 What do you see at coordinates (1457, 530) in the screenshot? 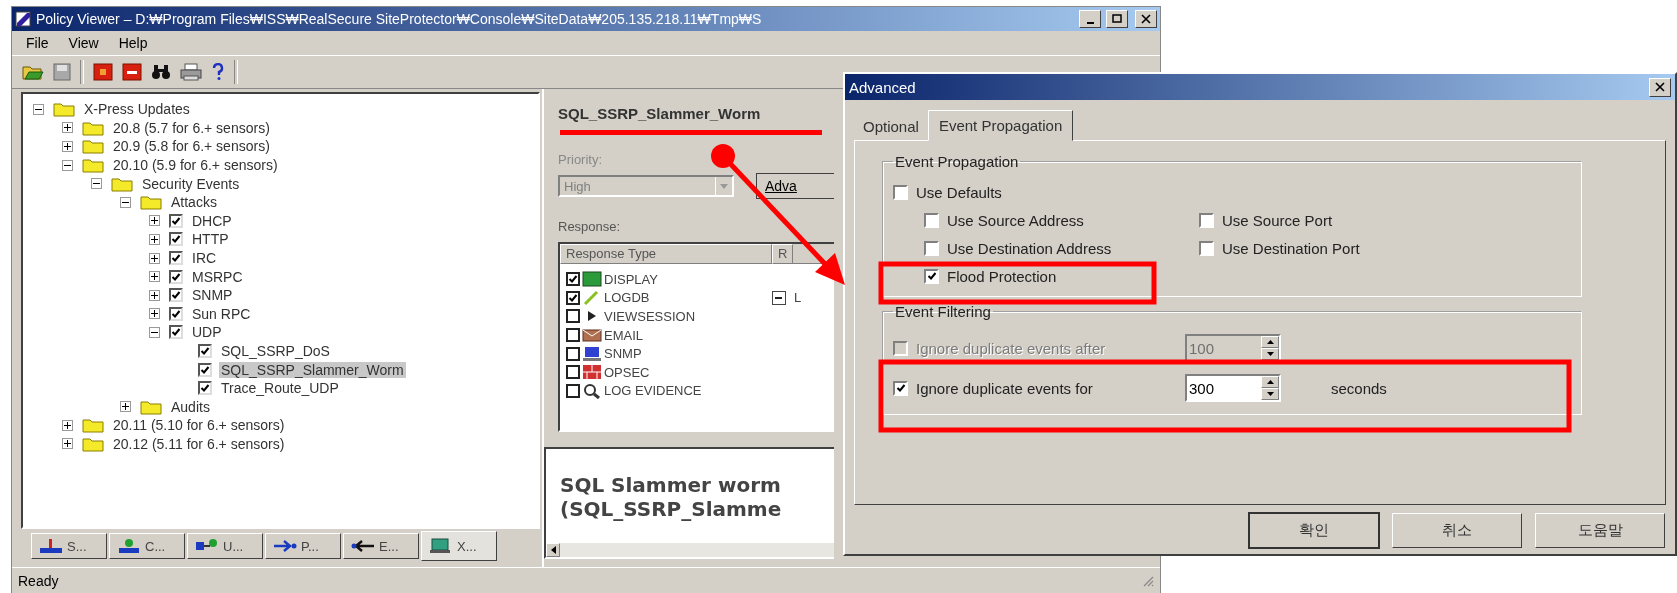
I see `dialog-button: 취소` at bounding box center [1457, 530].